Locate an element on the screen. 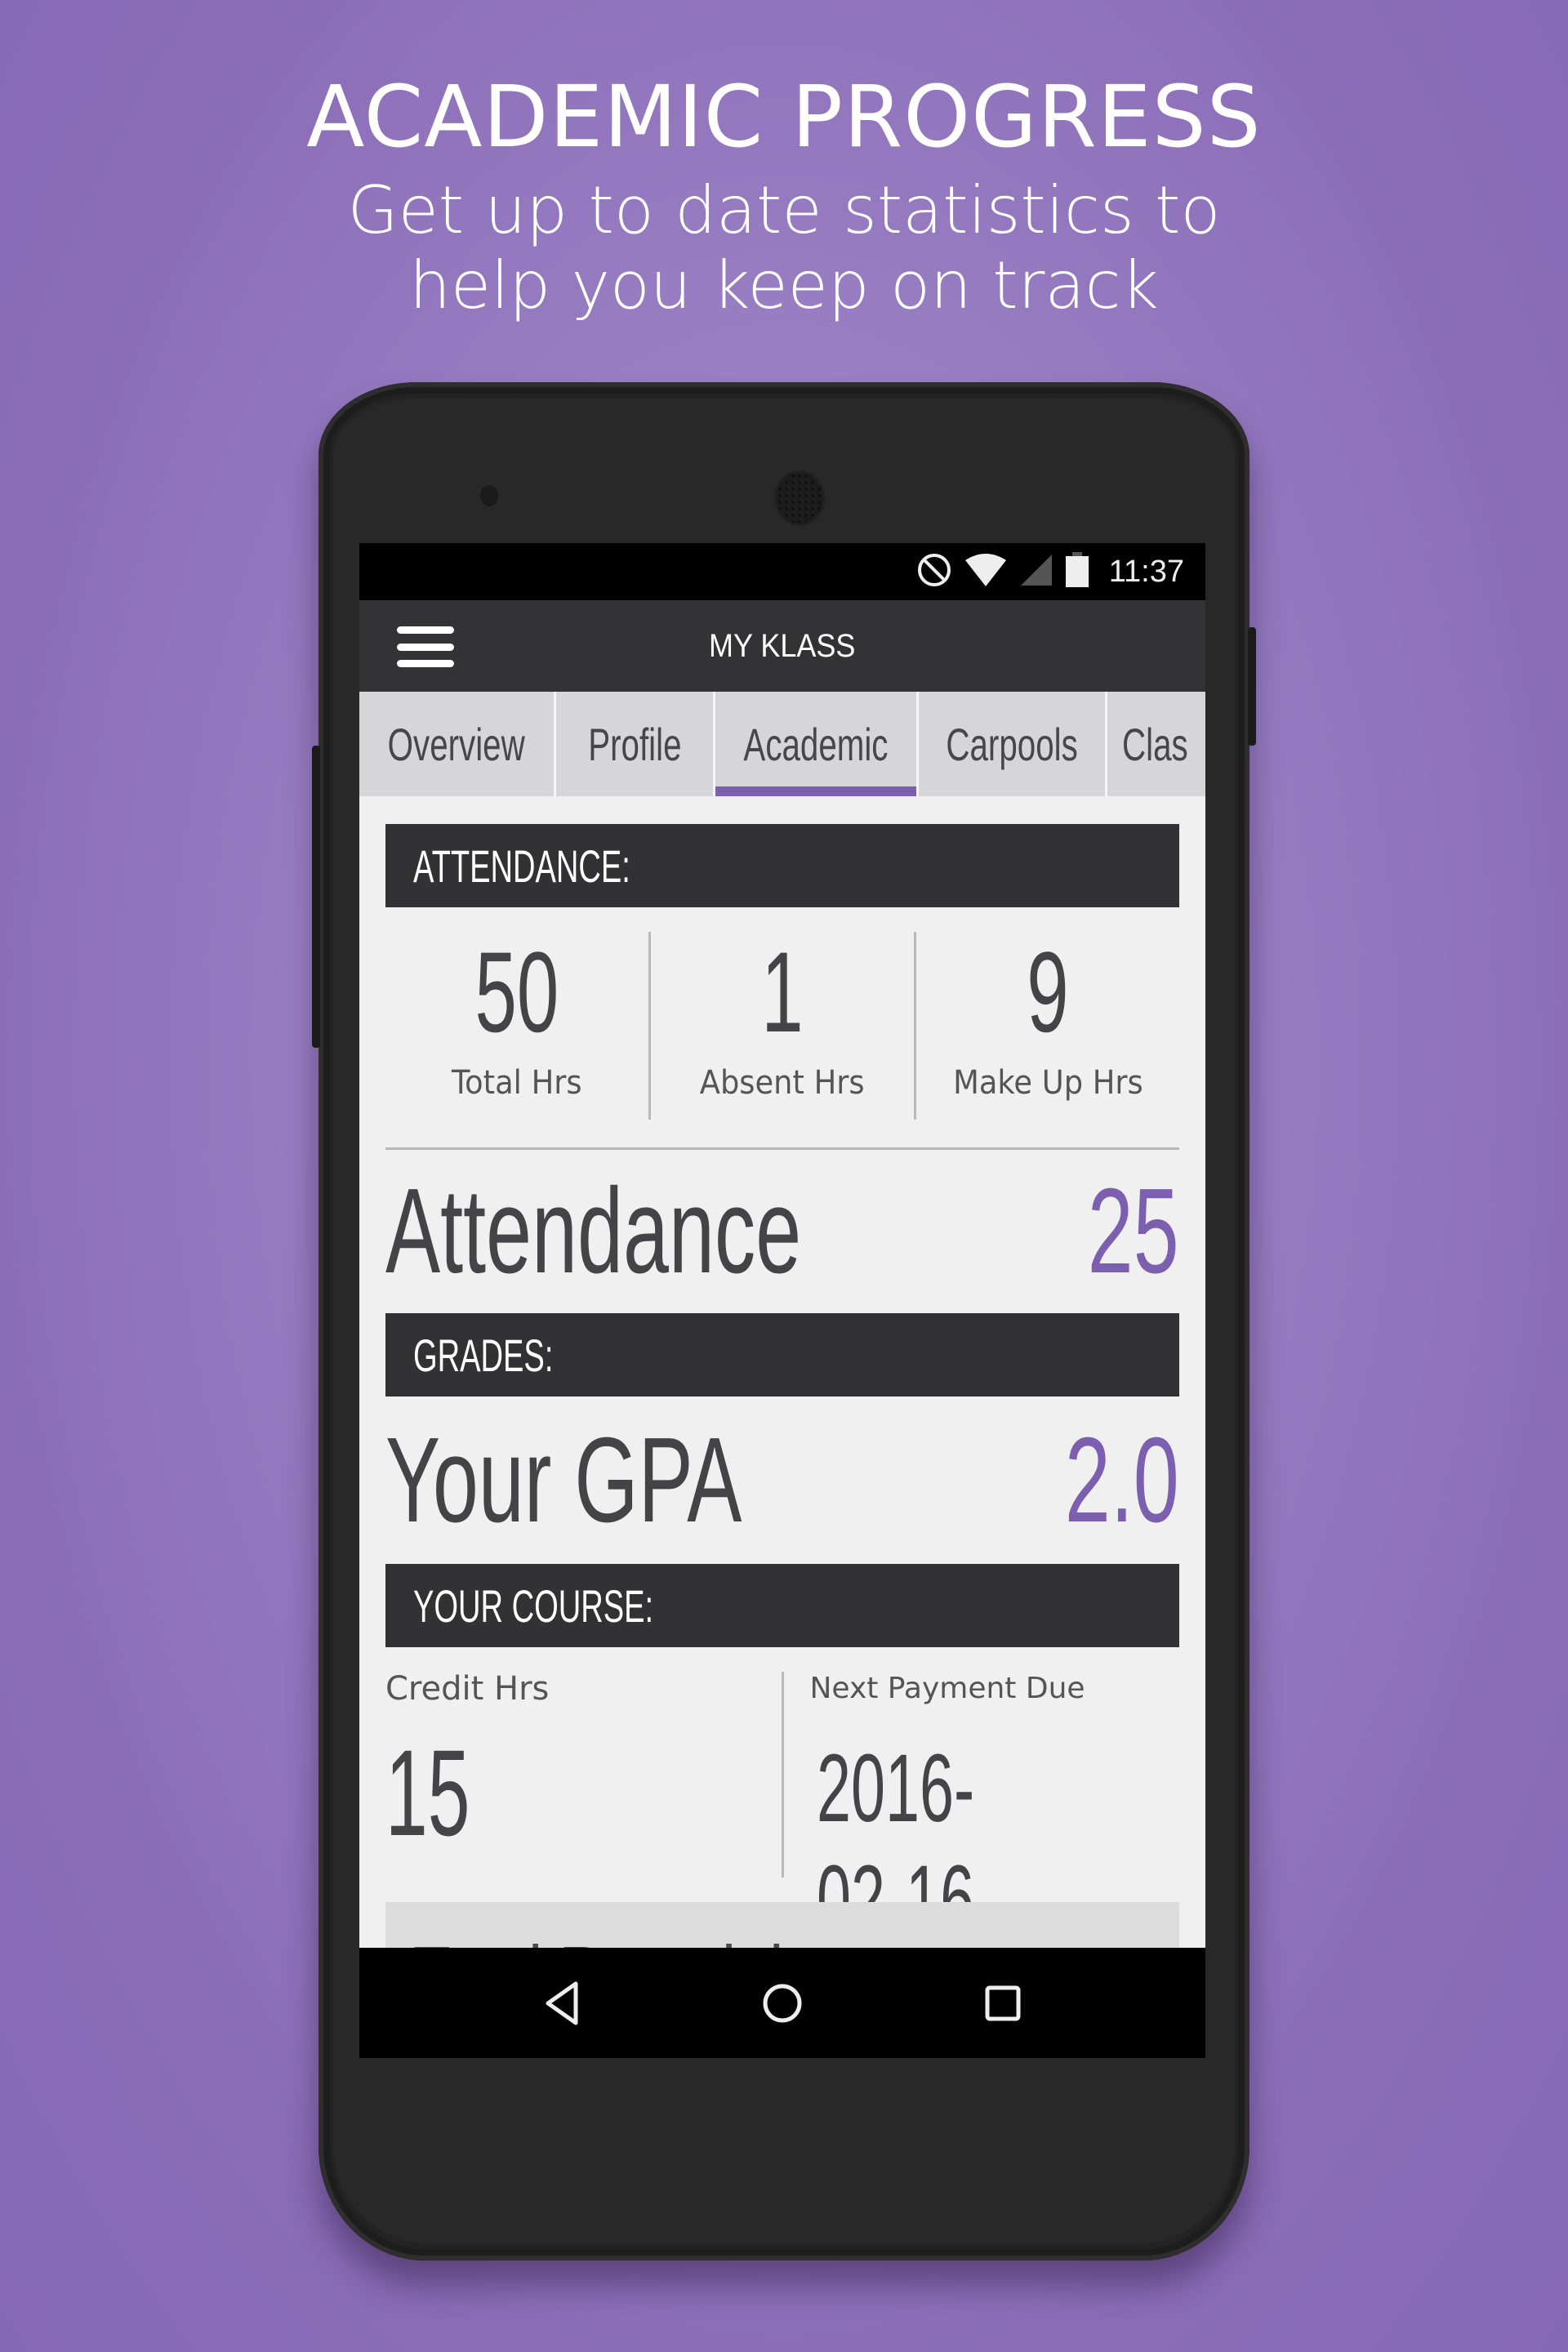 The image size is (1568, 2352). next-payment-label: Next Payment Due is located at coordinates (947, 1688).